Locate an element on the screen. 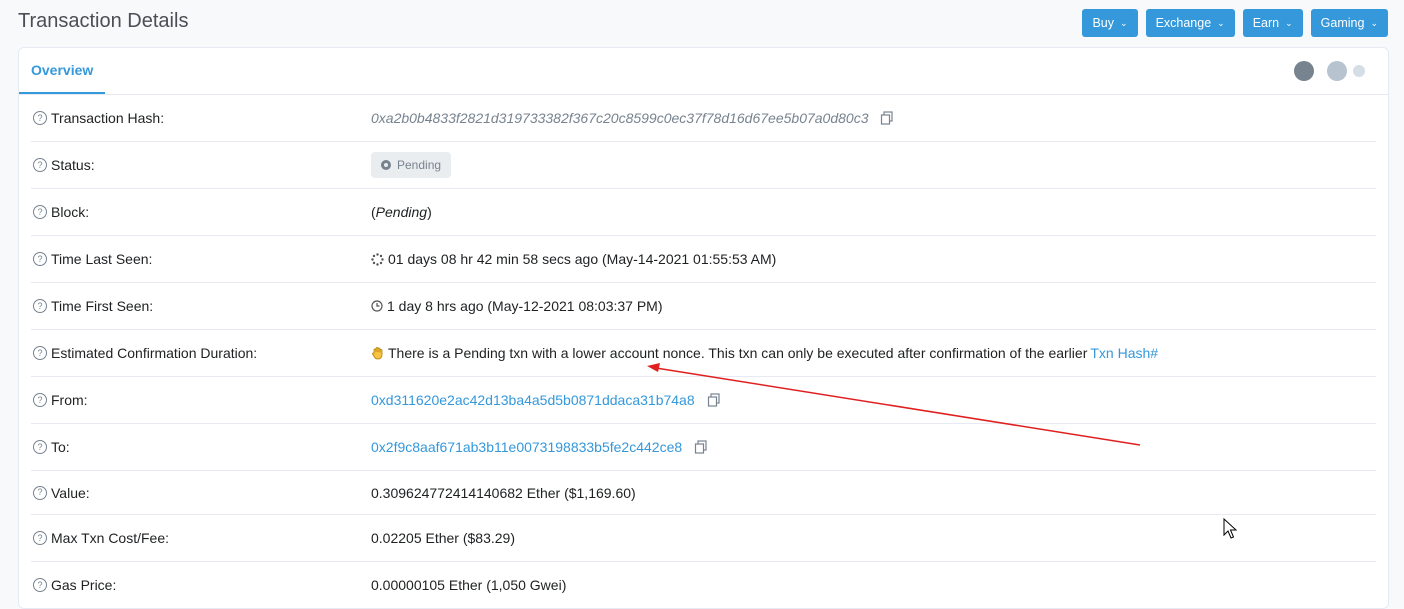 This screenshot has width=1404, height=609. exchange-button: Exchange ⌄ is located at coordinates (1190, 23).